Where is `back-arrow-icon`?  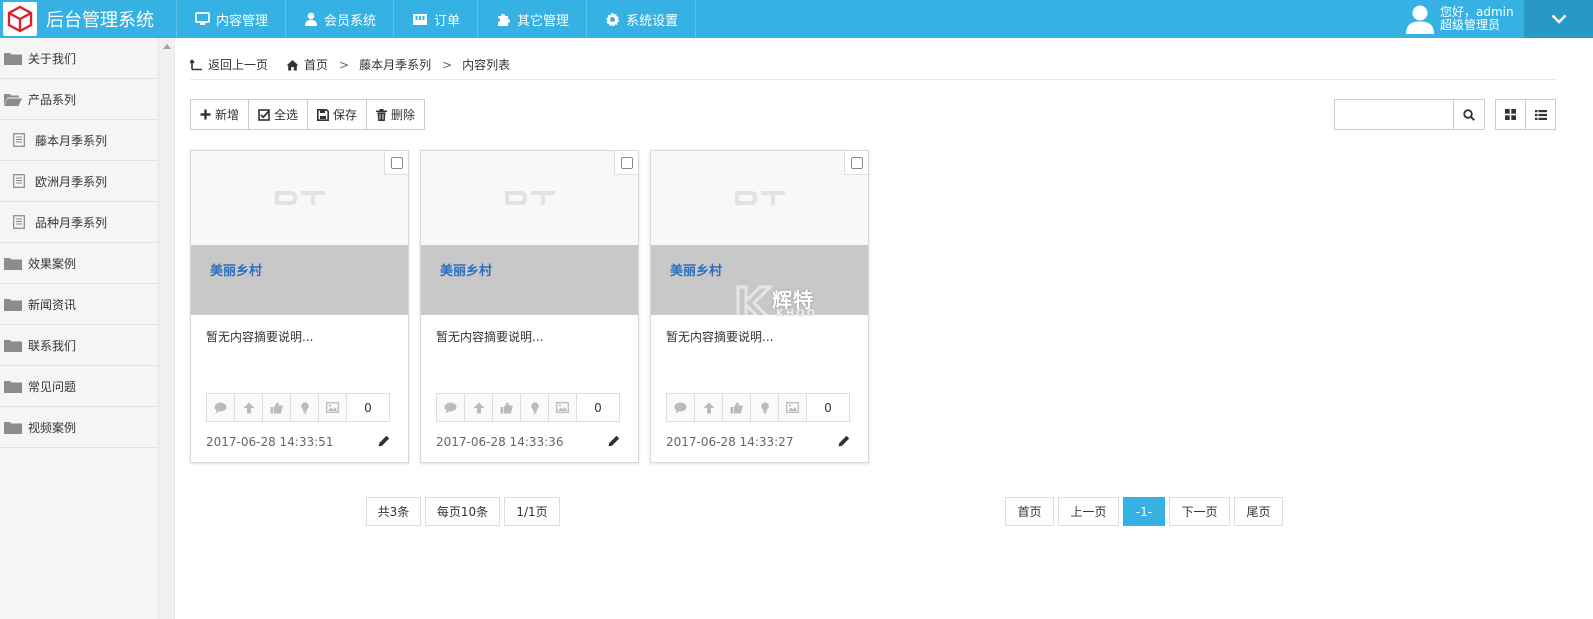
back-arrow-icon is located at coordinates (196, 64).